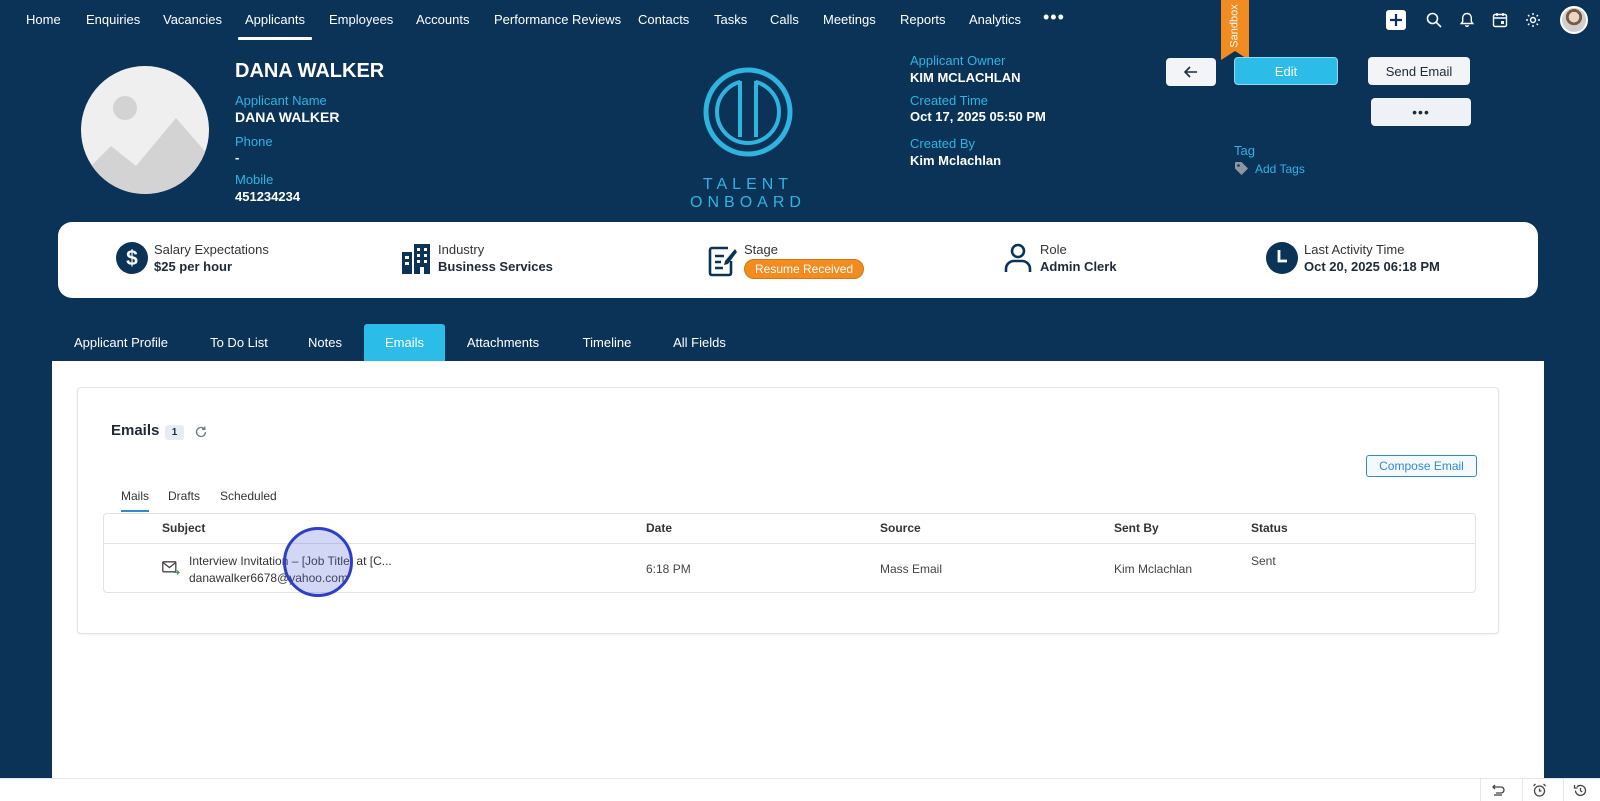 The width and height of the screenshot is (1600, 801). Describe the element at coordinates (1539, 790) in the screenshot. I see `alarm-clock-icon` at that location.